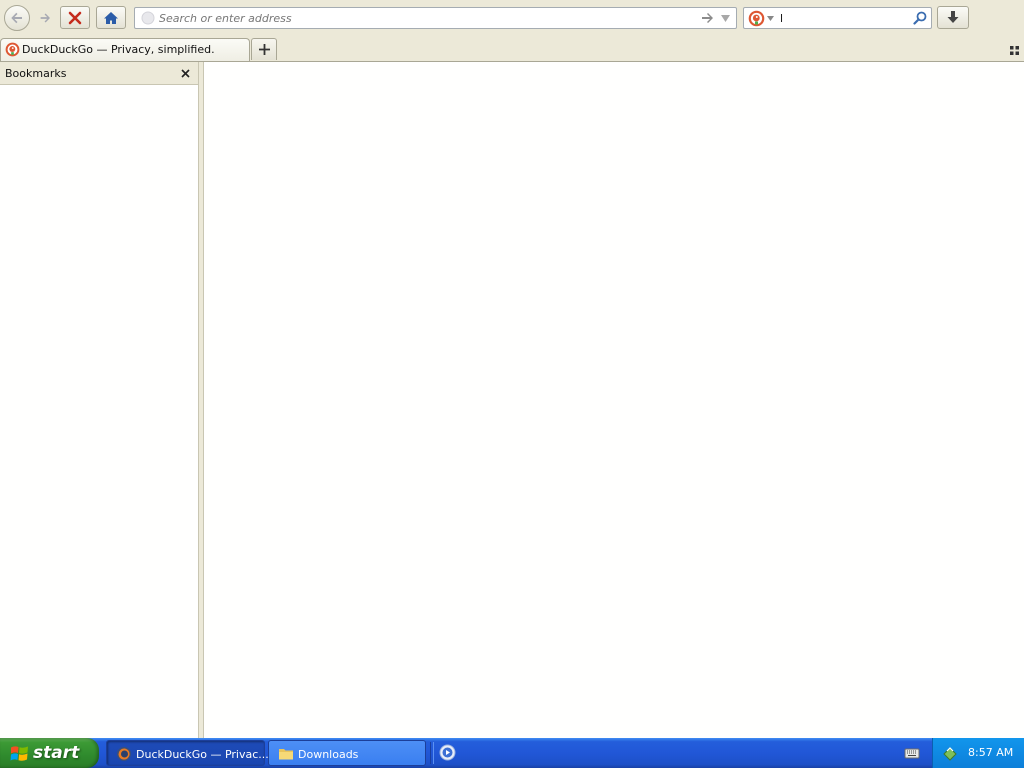  What do you see at coordinates (424, 18) in the screenshot?
I see `address-input` at bounding box center [424, 18].